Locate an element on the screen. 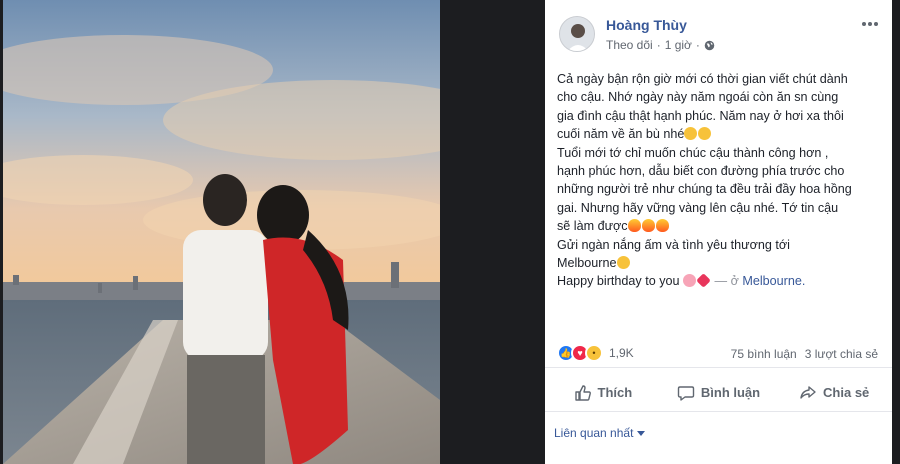 The width and height of the screenshot is (900, 464). blossom-emoji-icon is located at coordinates (690, 281).